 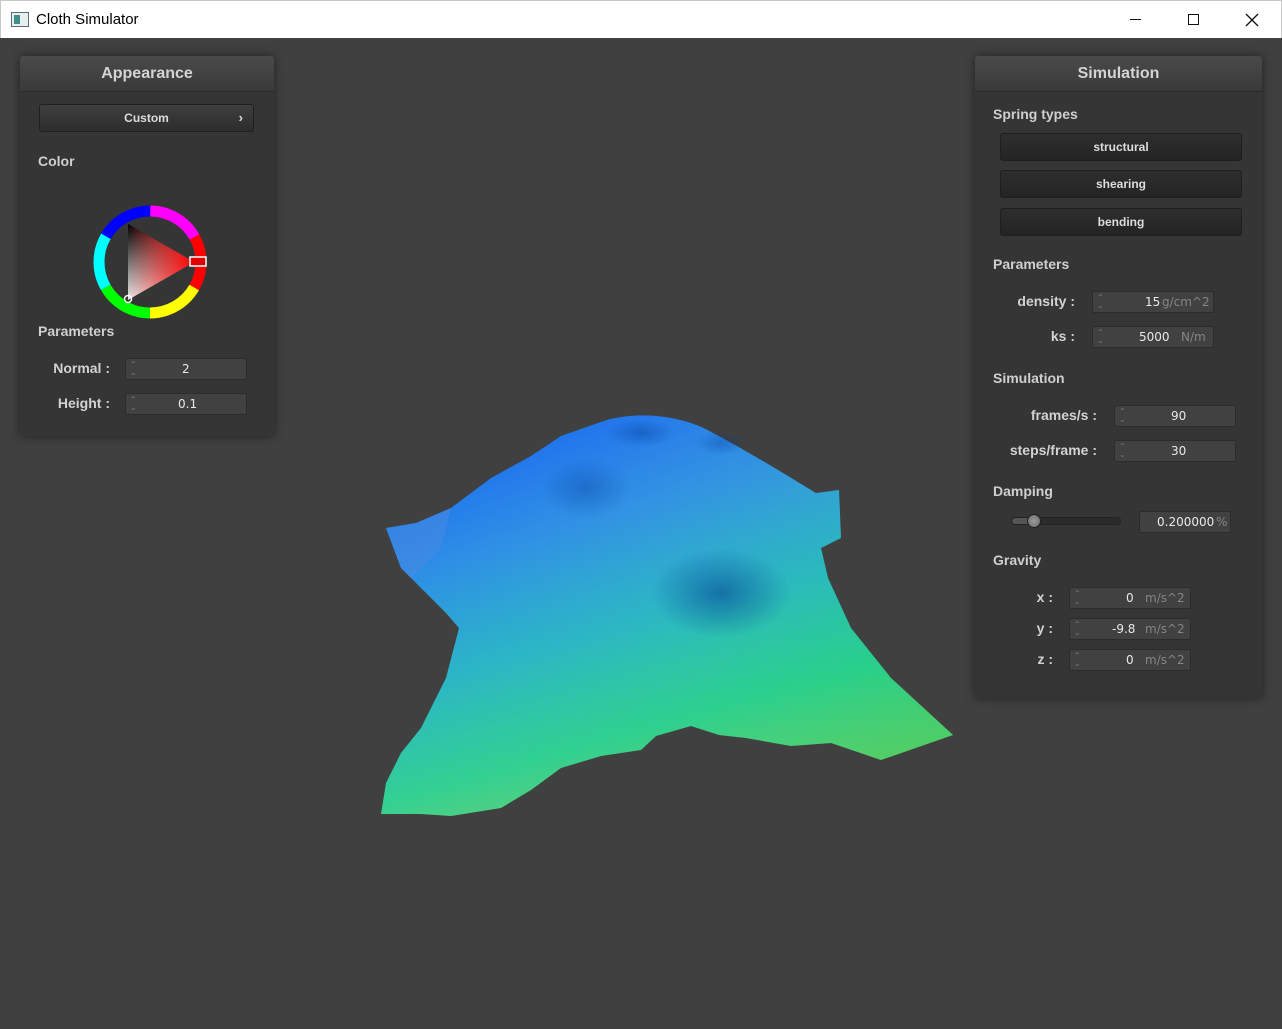 I want to click on simulation-section-label: Simulation, so click(x=1029, y=378).